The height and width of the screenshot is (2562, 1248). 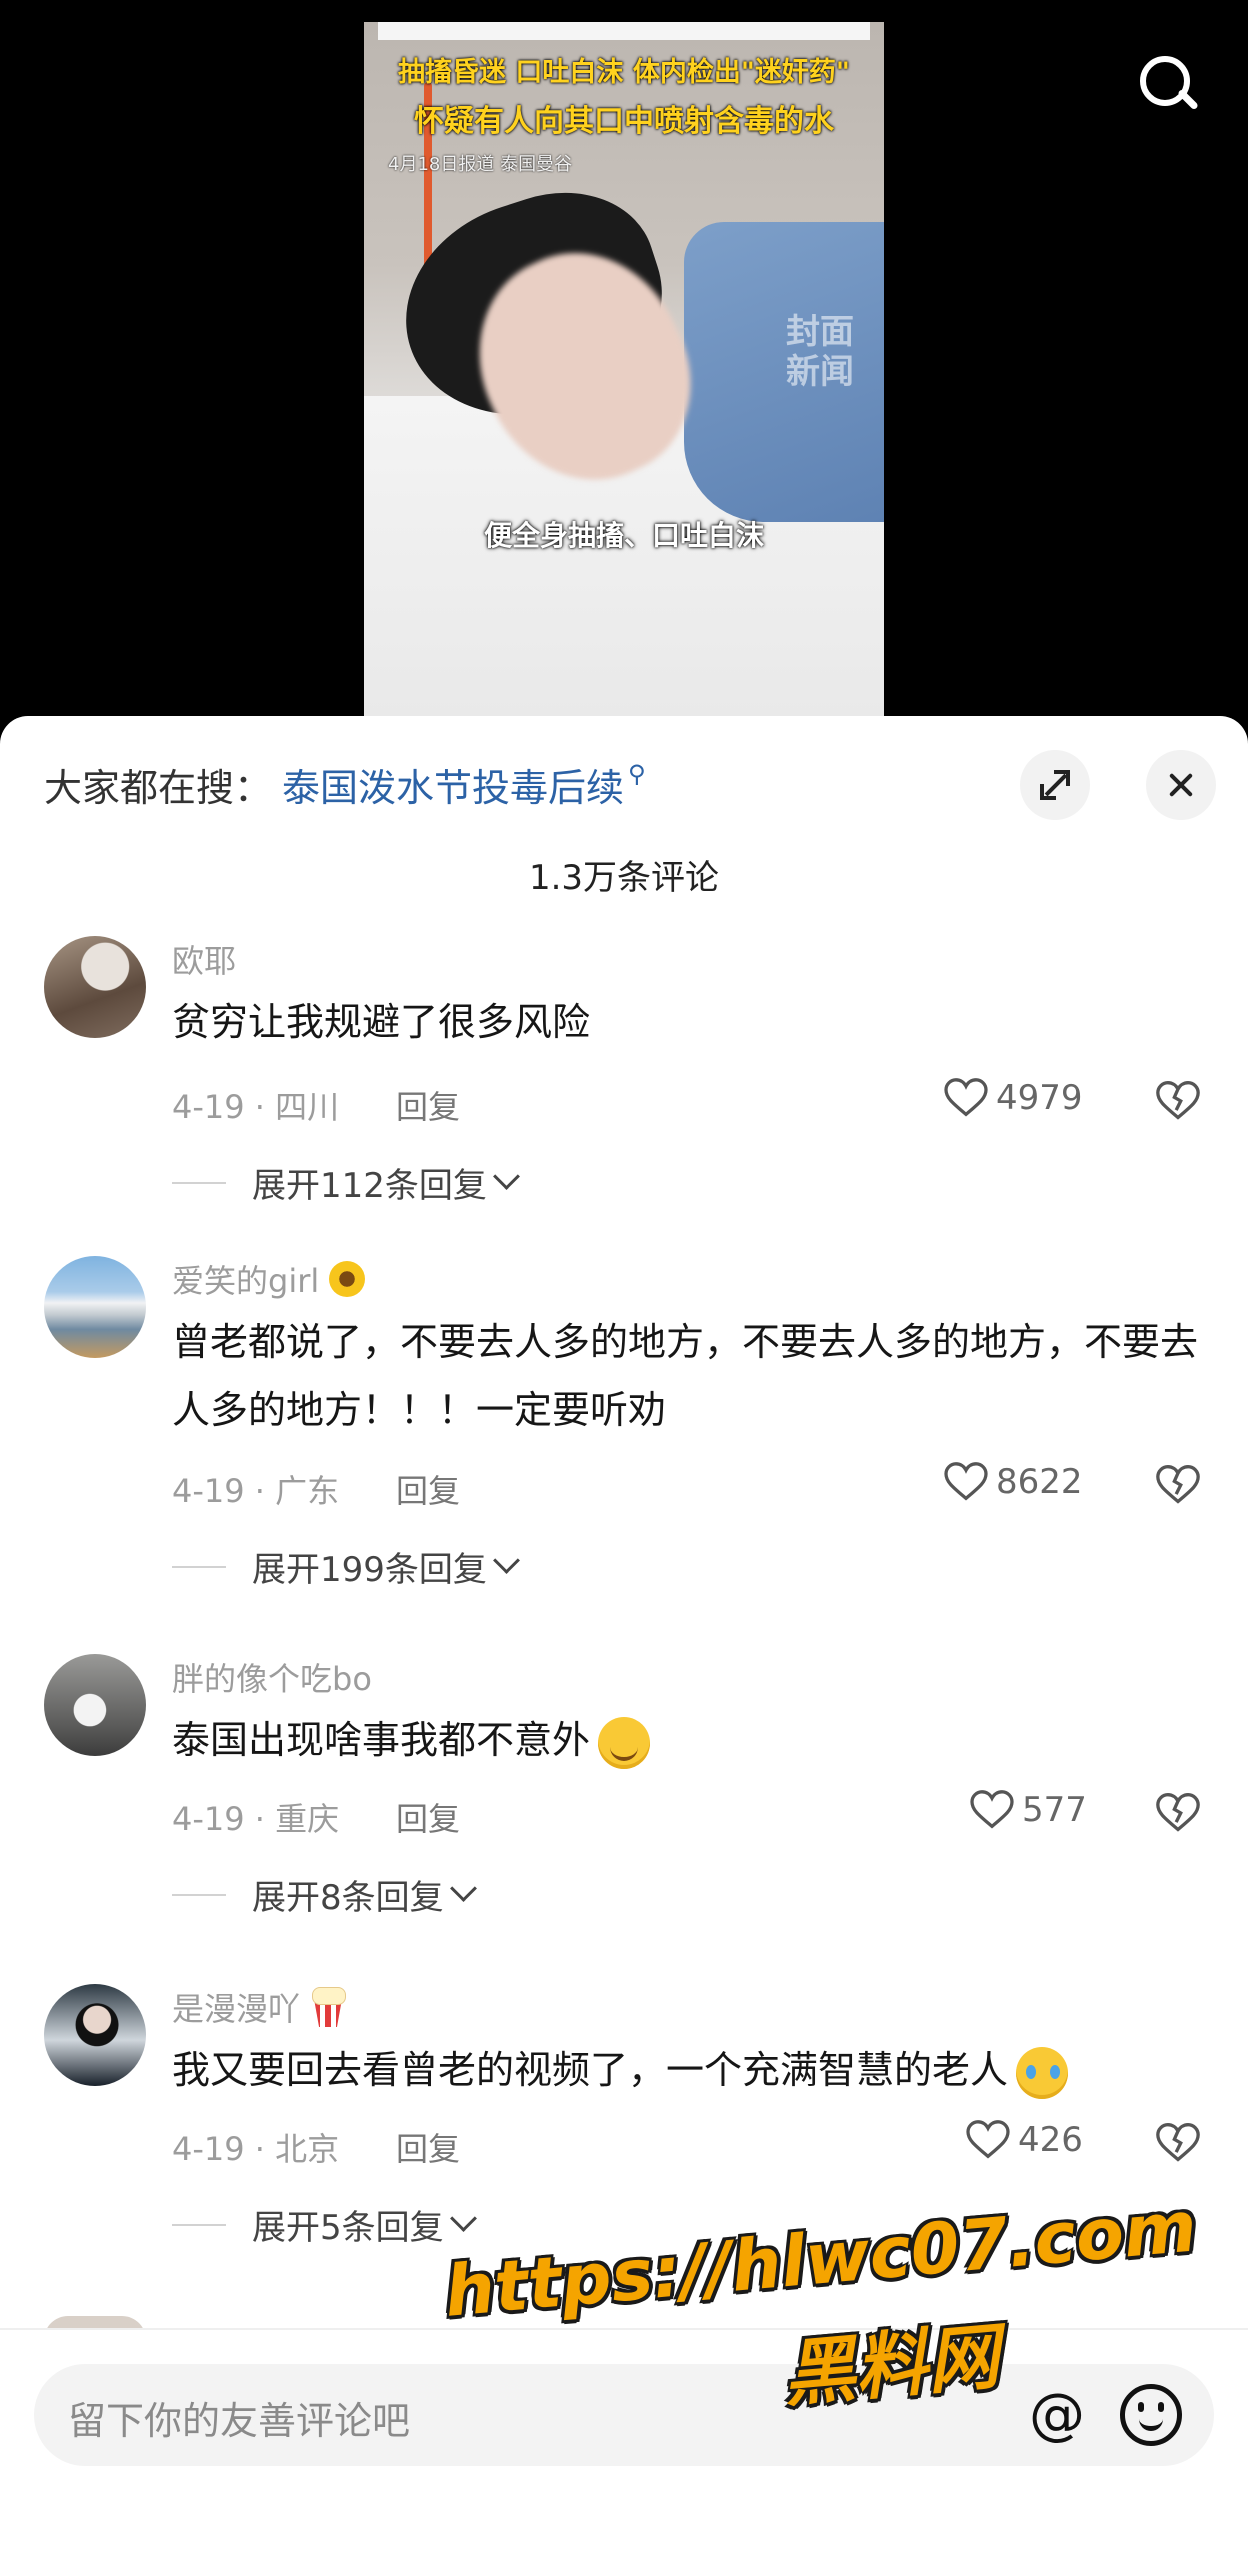 What do you see at coordinates (1039, 1098) in the screenshot?
I see `like-count: 4979` at bounding box center [1039, 1098].